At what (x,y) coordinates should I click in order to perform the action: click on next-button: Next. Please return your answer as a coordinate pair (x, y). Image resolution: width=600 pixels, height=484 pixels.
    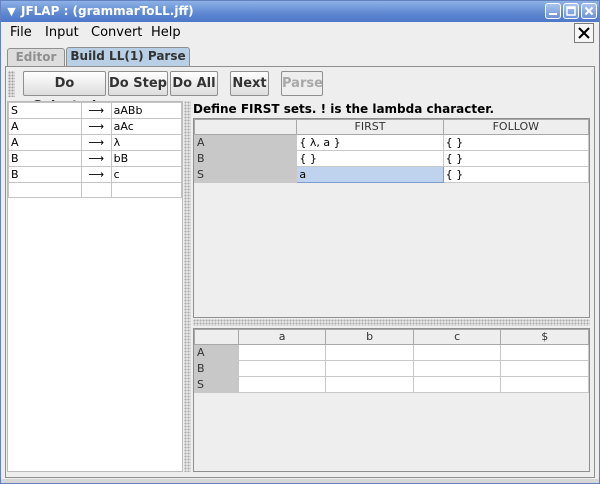
    Looking at the image, I should click on (249, 83).